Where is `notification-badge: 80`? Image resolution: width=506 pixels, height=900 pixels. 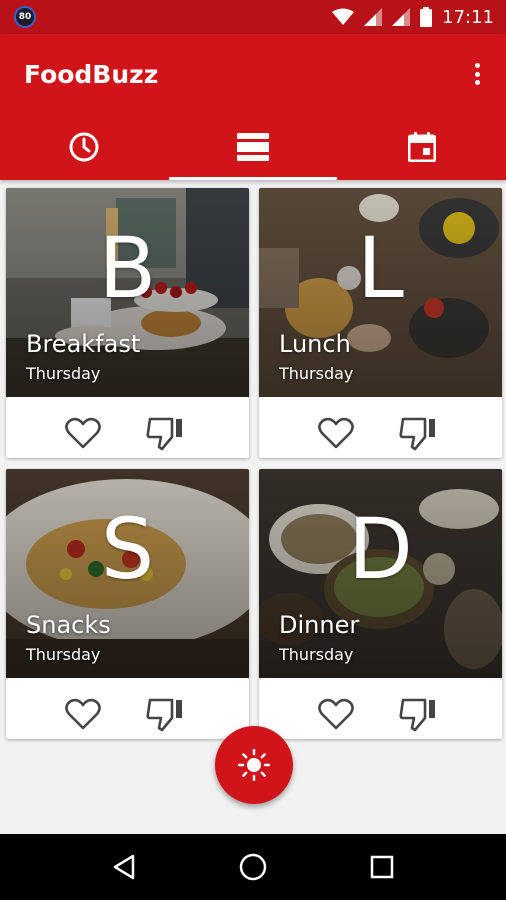 notification-badge: 80 is located at coordinates (25, 17).